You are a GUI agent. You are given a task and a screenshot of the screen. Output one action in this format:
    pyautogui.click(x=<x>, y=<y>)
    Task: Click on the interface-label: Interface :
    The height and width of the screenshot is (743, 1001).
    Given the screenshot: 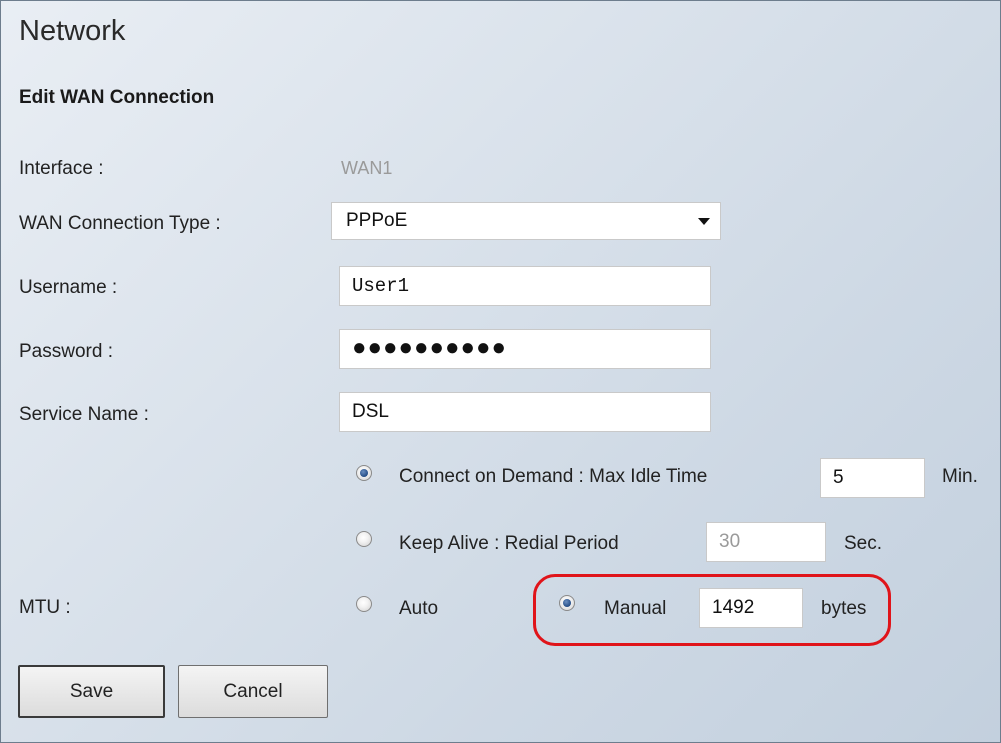 What is the action you would take?
    pyautogui.click(x=61, y=168)
    